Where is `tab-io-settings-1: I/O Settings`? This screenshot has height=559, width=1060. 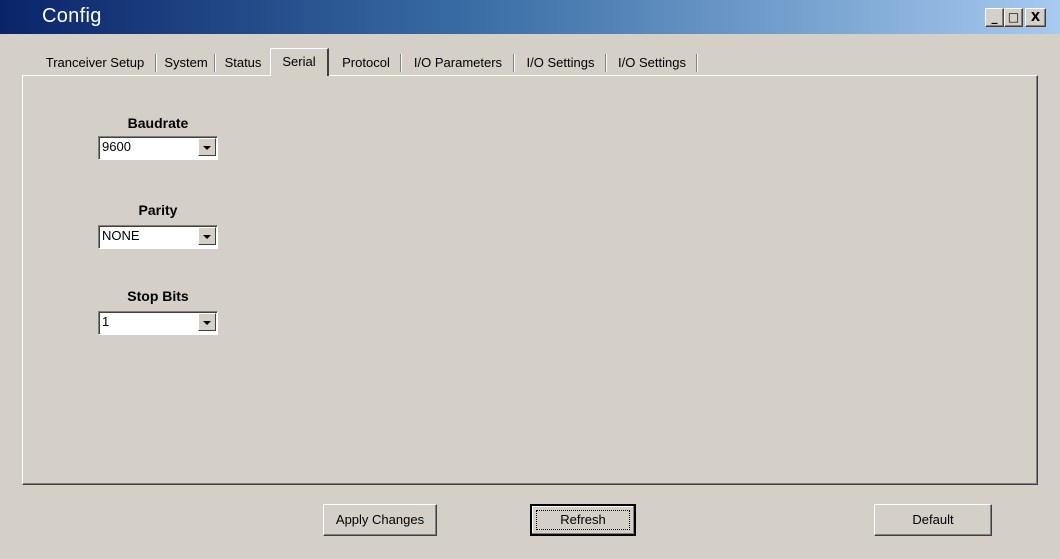
tab-io-settings-1: I/O Settings is located at coordinates (560, 63).